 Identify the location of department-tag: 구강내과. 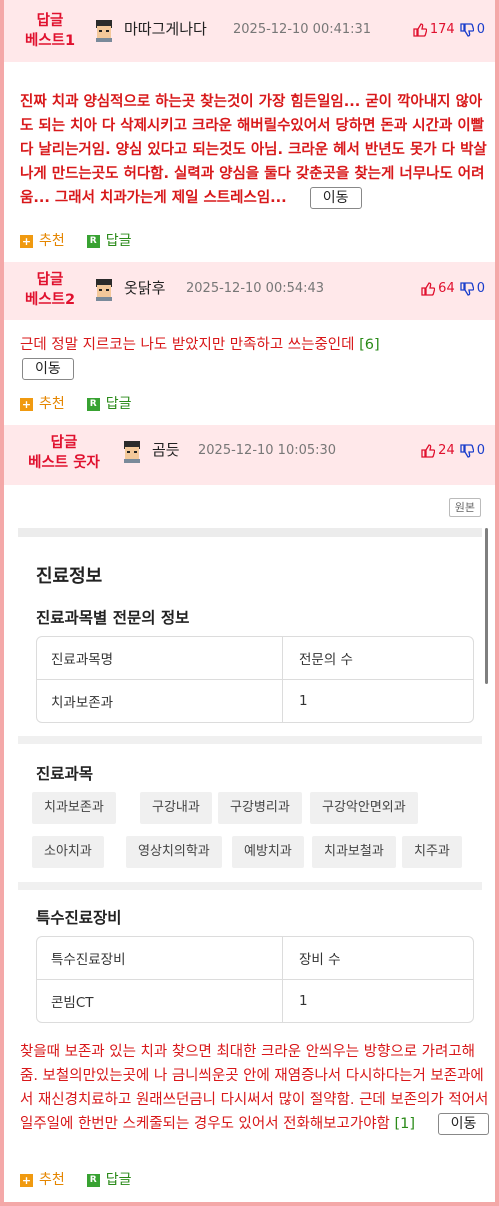
(176, 808).